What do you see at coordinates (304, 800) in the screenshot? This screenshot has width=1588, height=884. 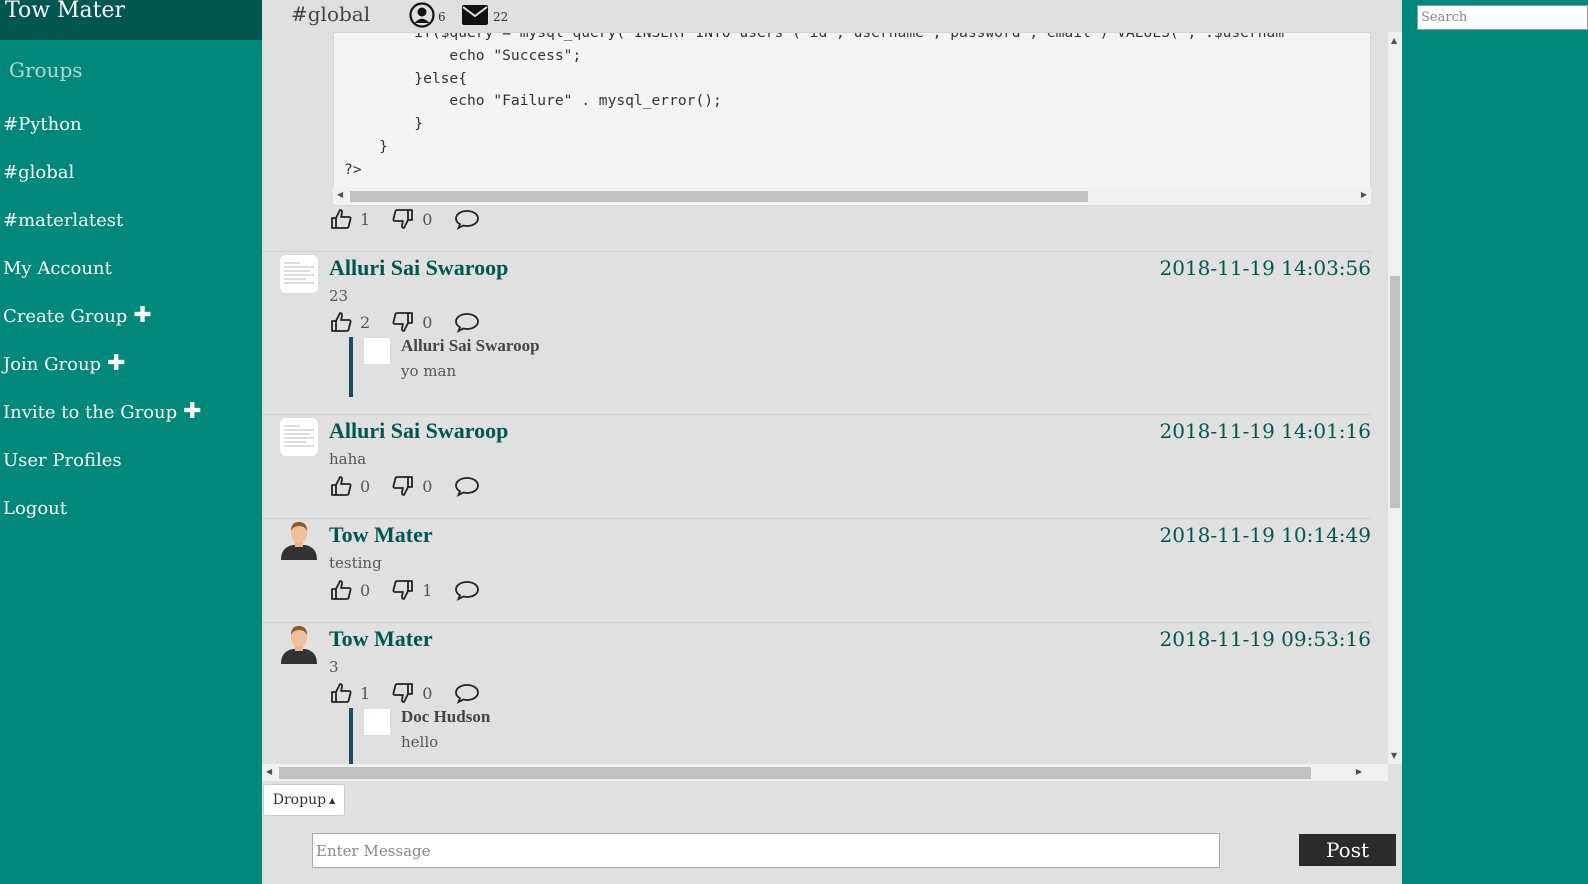 I see `dropup-button: Dropup ▲` at bounding box center [304, 800].